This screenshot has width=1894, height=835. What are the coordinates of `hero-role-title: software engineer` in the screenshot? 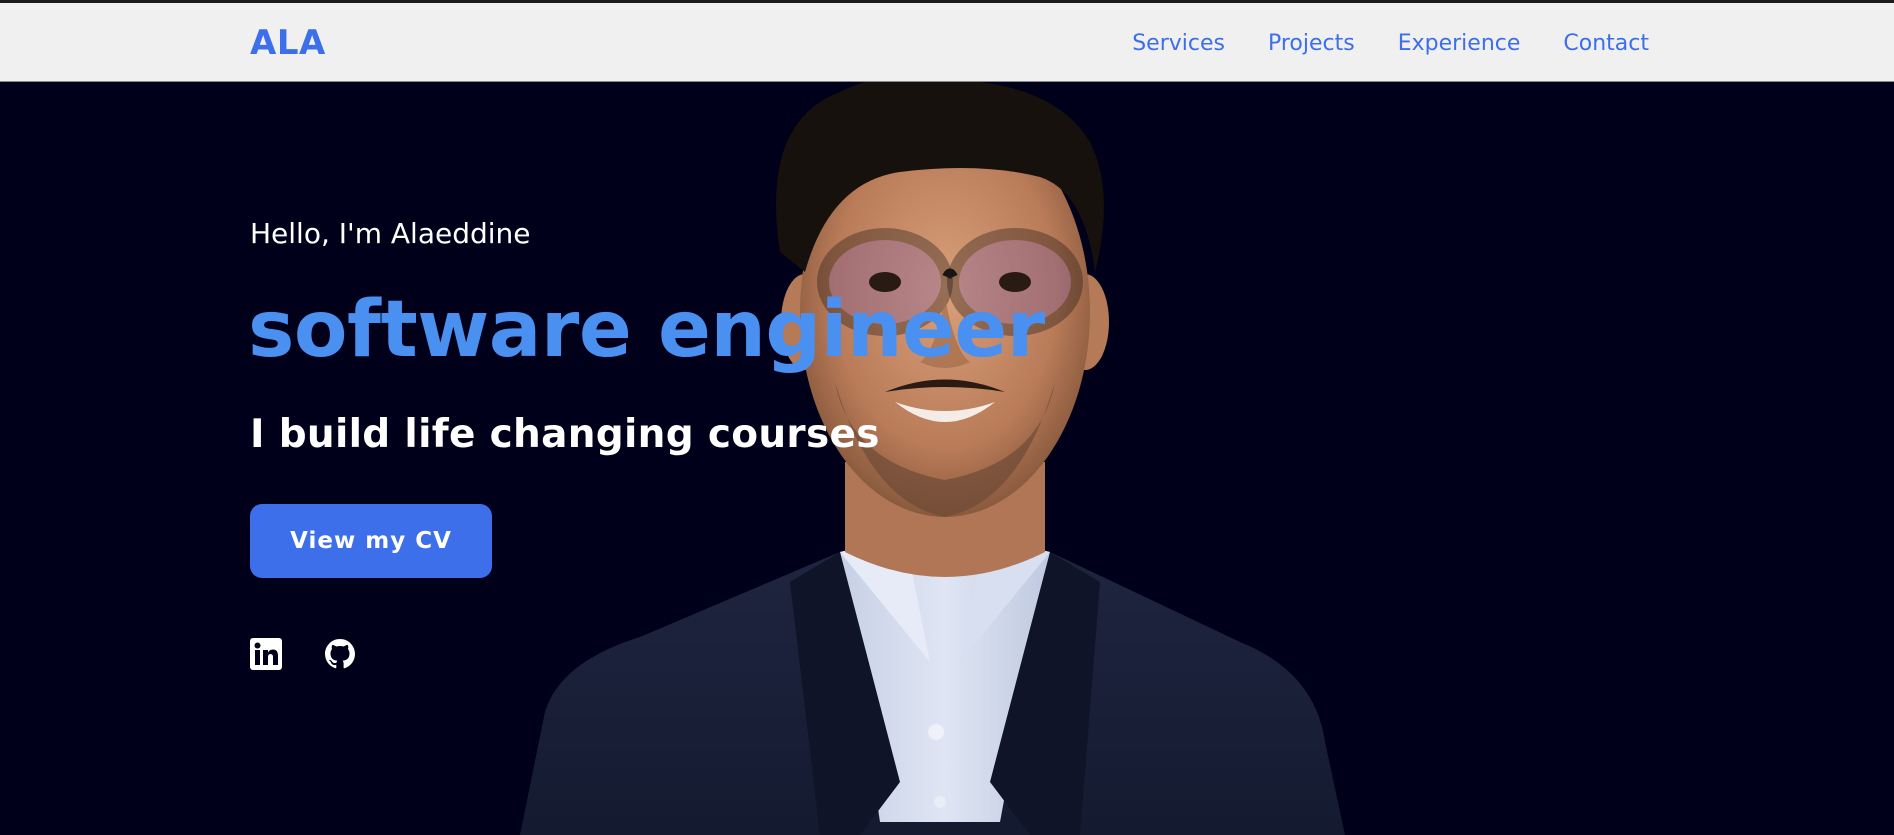 It's located at (646, 330).